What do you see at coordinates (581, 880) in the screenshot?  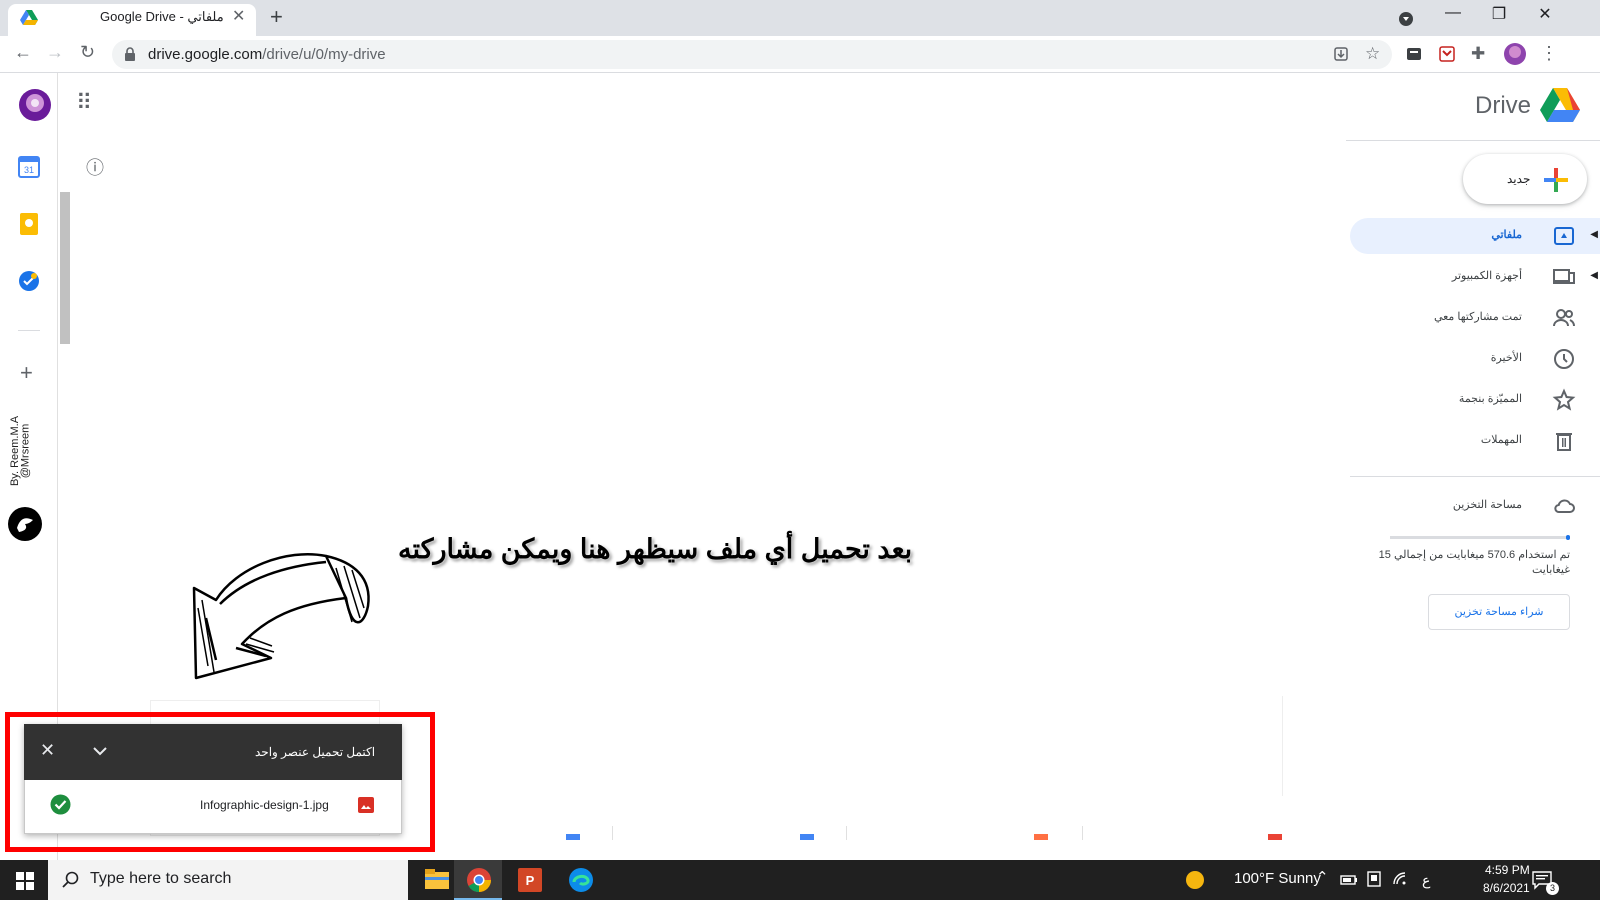 I see `edge-icon` at bounding box center [581, 880].